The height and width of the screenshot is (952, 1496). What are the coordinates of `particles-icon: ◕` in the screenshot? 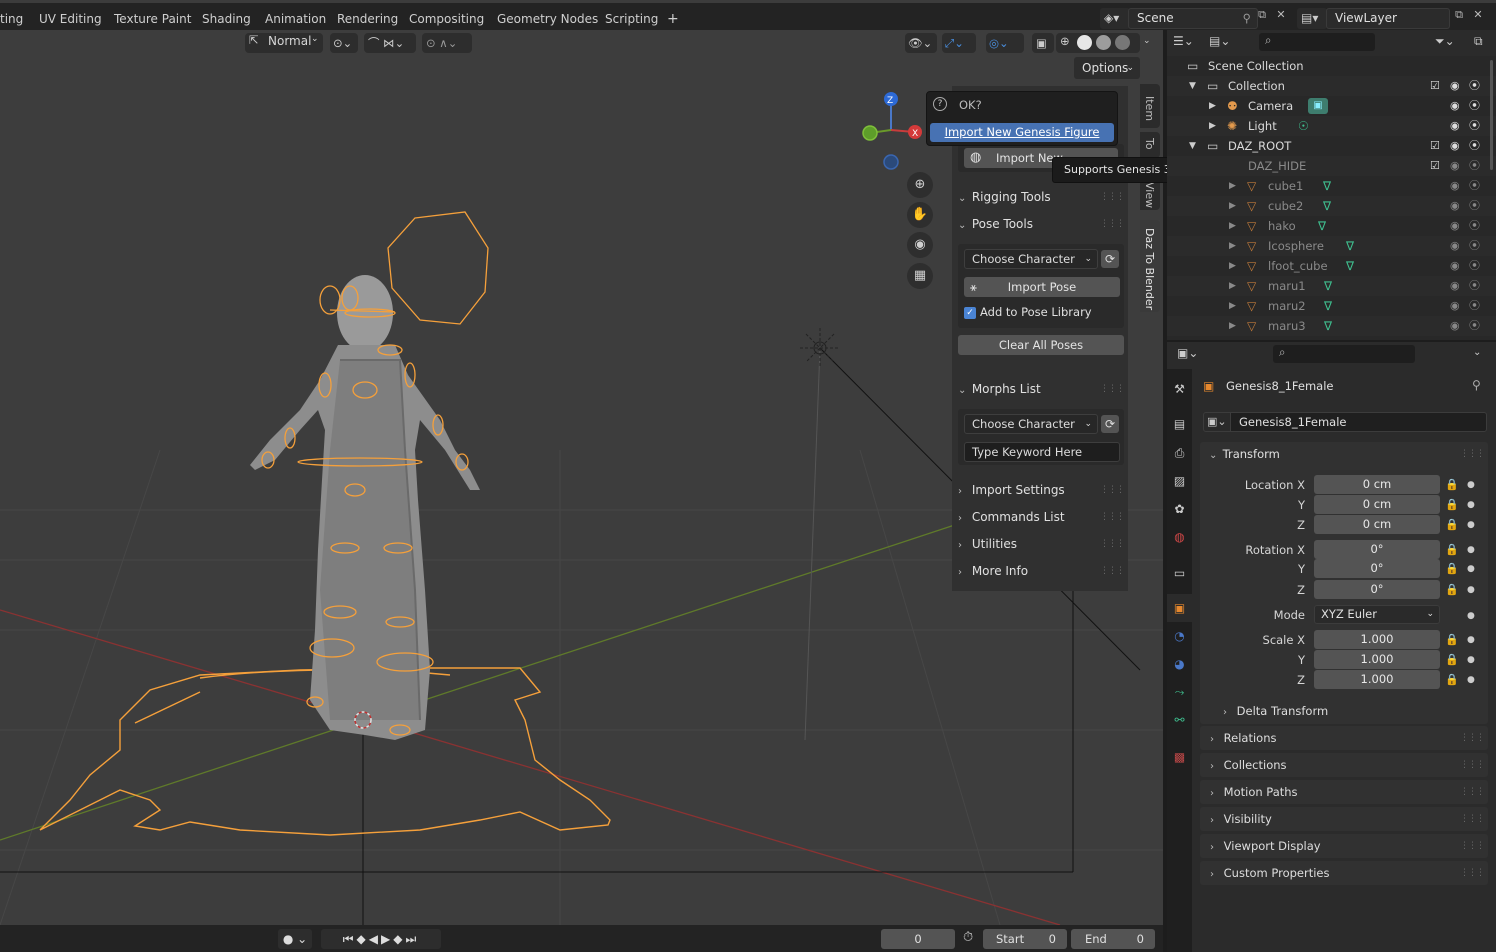 It's located at (1179, 664).